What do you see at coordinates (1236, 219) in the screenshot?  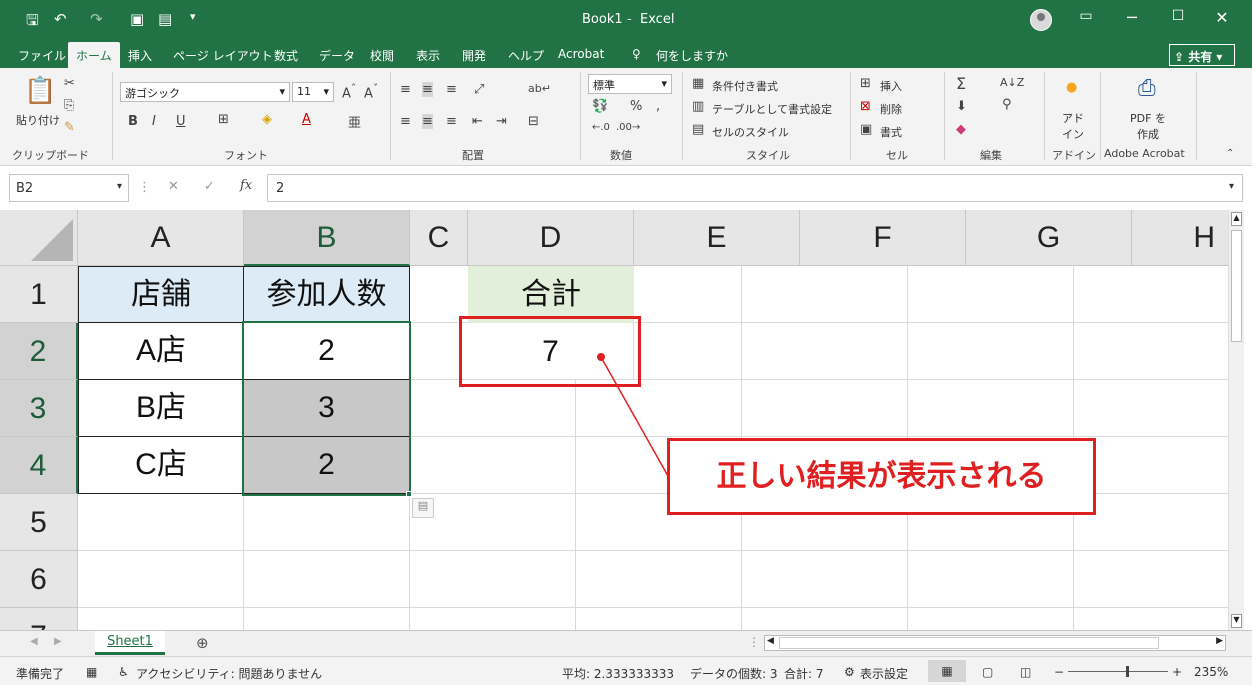 I see `scroll-up-icon: ▲` at bounding box center [1236, 219].